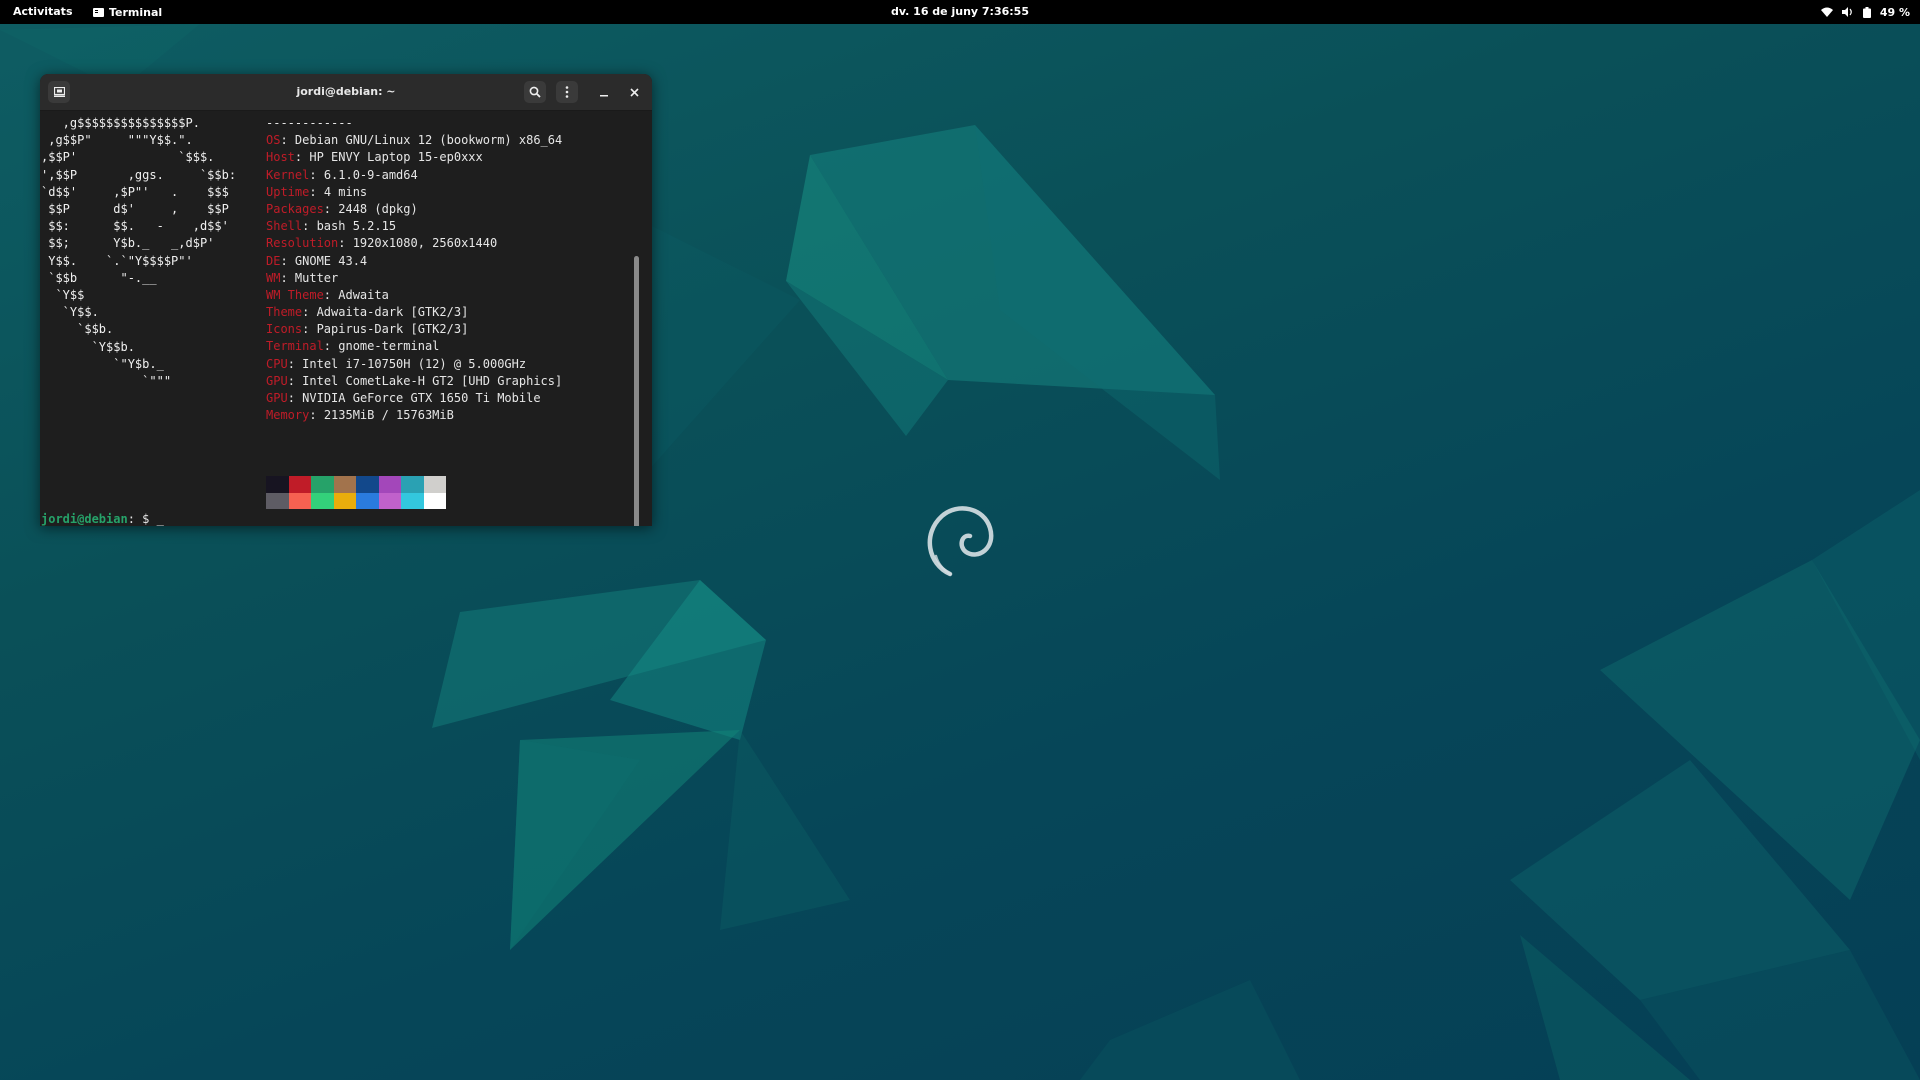 The width and height of the screenshot is (1920, 1080). Describe the element at coordinates (388, 415) in the screenshot. I see `info-value: 2135MiB / 15763MiB` at that location.